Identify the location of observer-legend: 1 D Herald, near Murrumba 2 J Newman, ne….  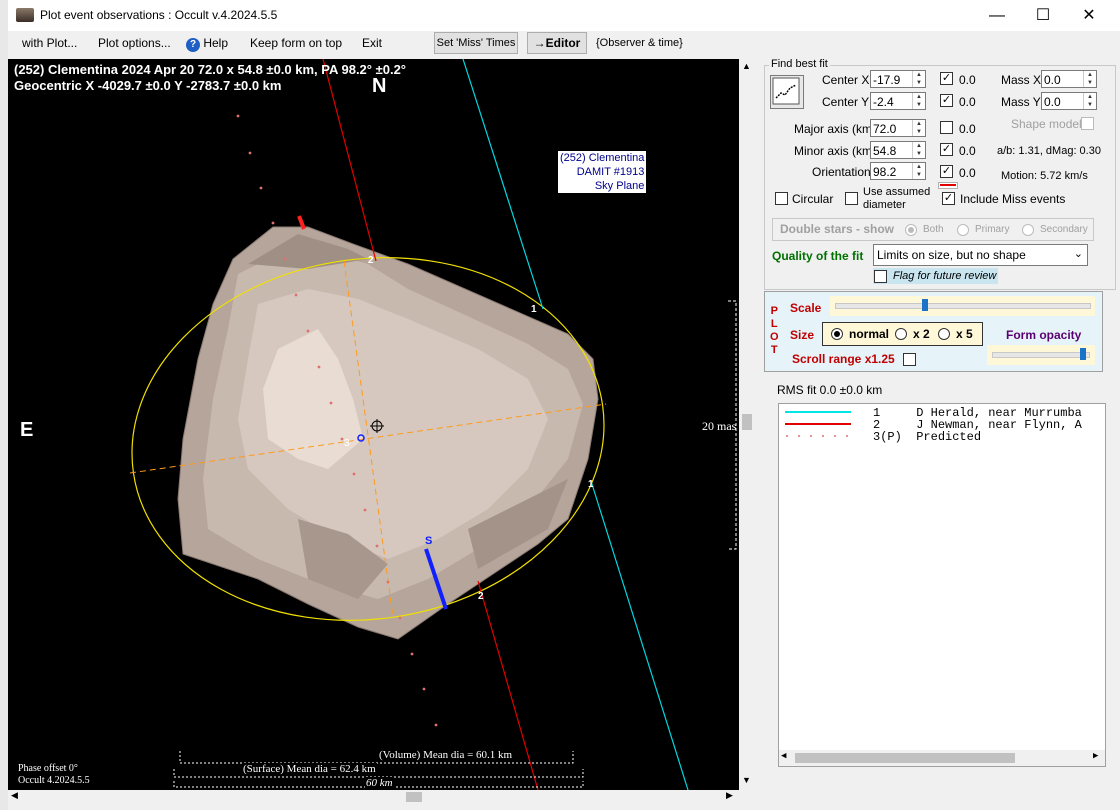
(942, 585).